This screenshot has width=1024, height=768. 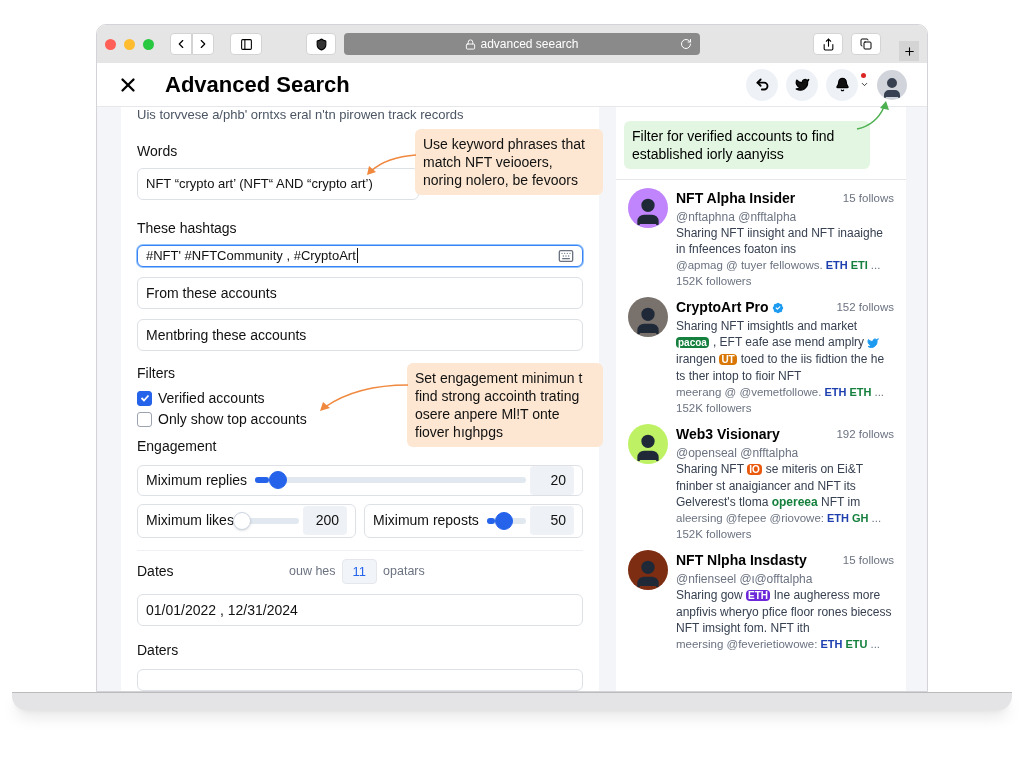 I want to click on tip-callout: Set engagement minimun t find strong accointh trating osere anpere Ml!T onte fiover hıghpgs, so click(x=505, y=405).